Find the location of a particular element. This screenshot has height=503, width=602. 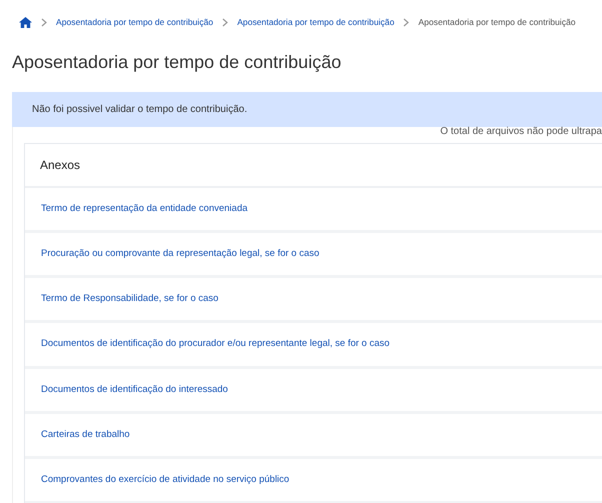

file-limit-note: O total de arquivos não pode ultrapa is located at coordinates (521, 131).